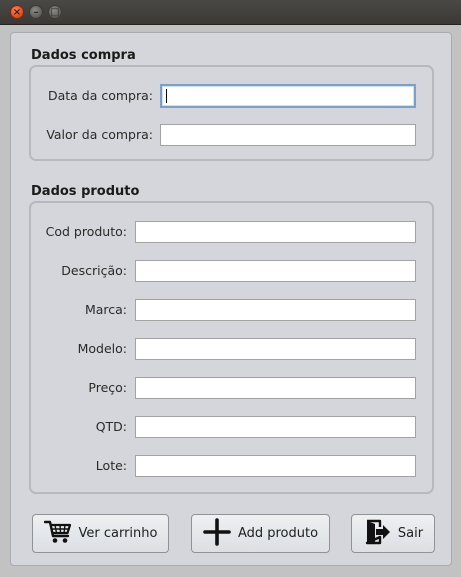 The image size is (461, 577). What do you see at coordinates (410, 533) in the screenshot?
I see `sair-label: Sair` at bounding box center [410, 533].